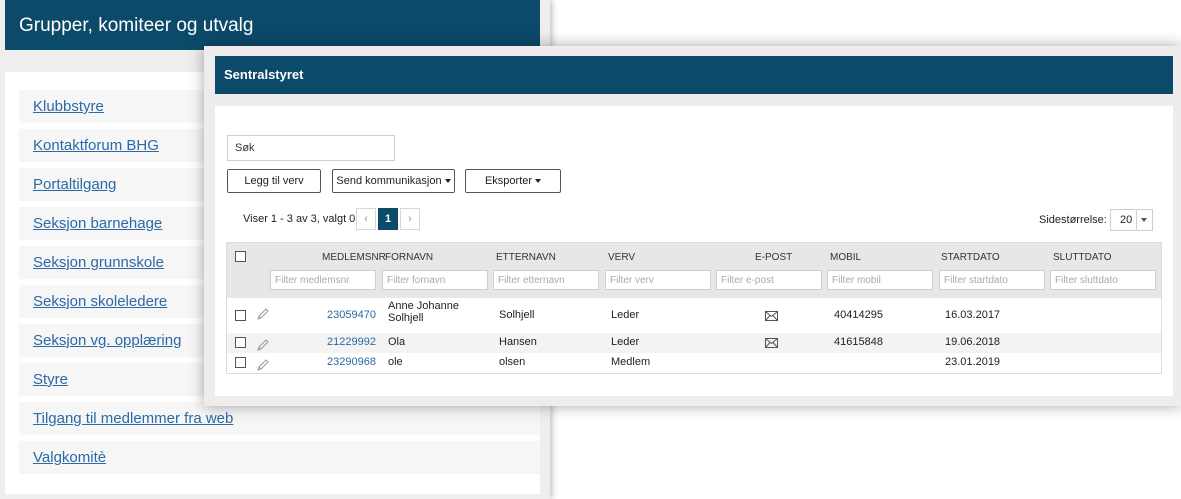 This screenshot has width=1181, height=499. What do you see at coordinates (526, 257) in the screenshot?
I see `column-lastname: ETTERNAVN` at bounding box center [526, 257].